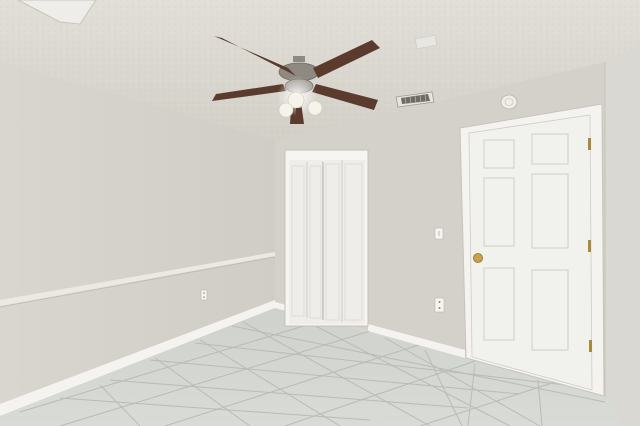 This screenshot has width=640, height=426. Describe the element at coordinates (439, 233) in the screenshot. I see `light-switch-icon` at that location.